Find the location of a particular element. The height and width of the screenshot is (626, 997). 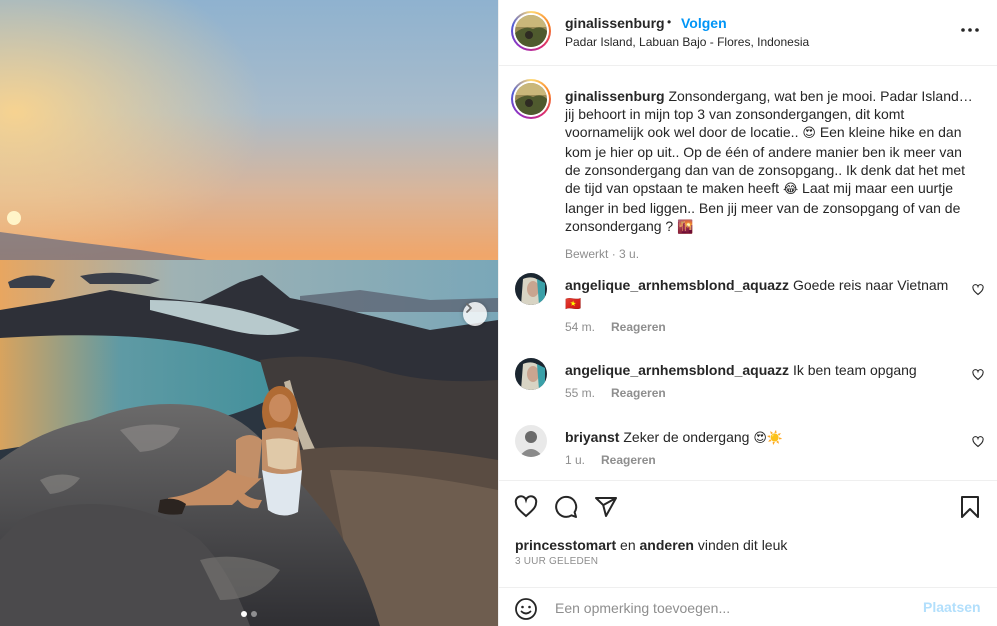

save-button is located at coordinates (970, 507).